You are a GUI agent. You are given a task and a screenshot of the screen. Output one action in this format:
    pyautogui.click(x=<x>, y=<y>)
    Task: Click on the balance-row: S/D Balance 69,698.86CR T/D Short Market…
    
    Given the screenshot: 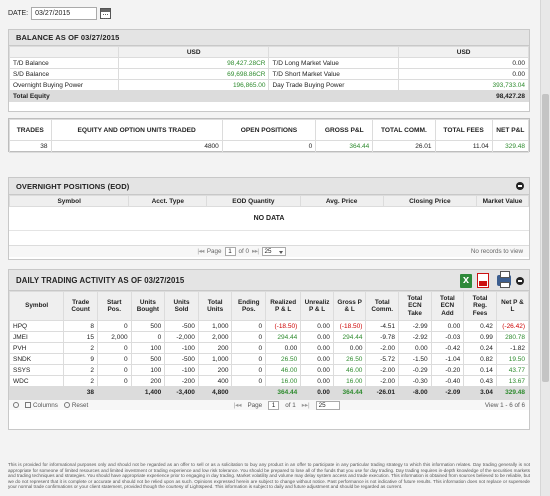 What is the action you would take?
    pyautogui.click(x=269, y=74)
    